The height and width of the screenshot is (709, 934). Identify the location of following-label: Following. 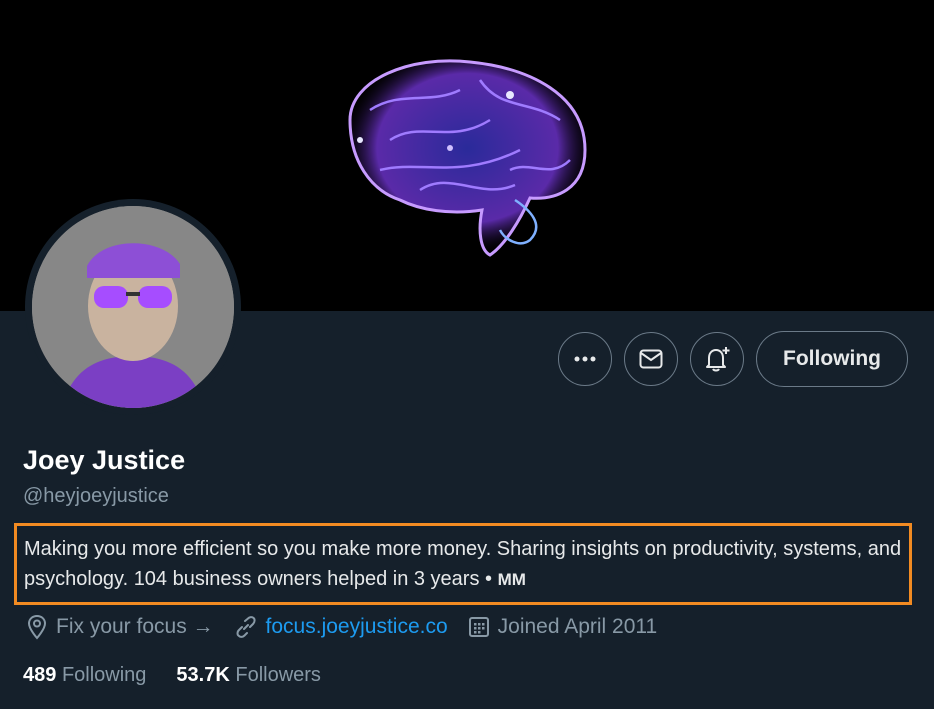
(104, 675).